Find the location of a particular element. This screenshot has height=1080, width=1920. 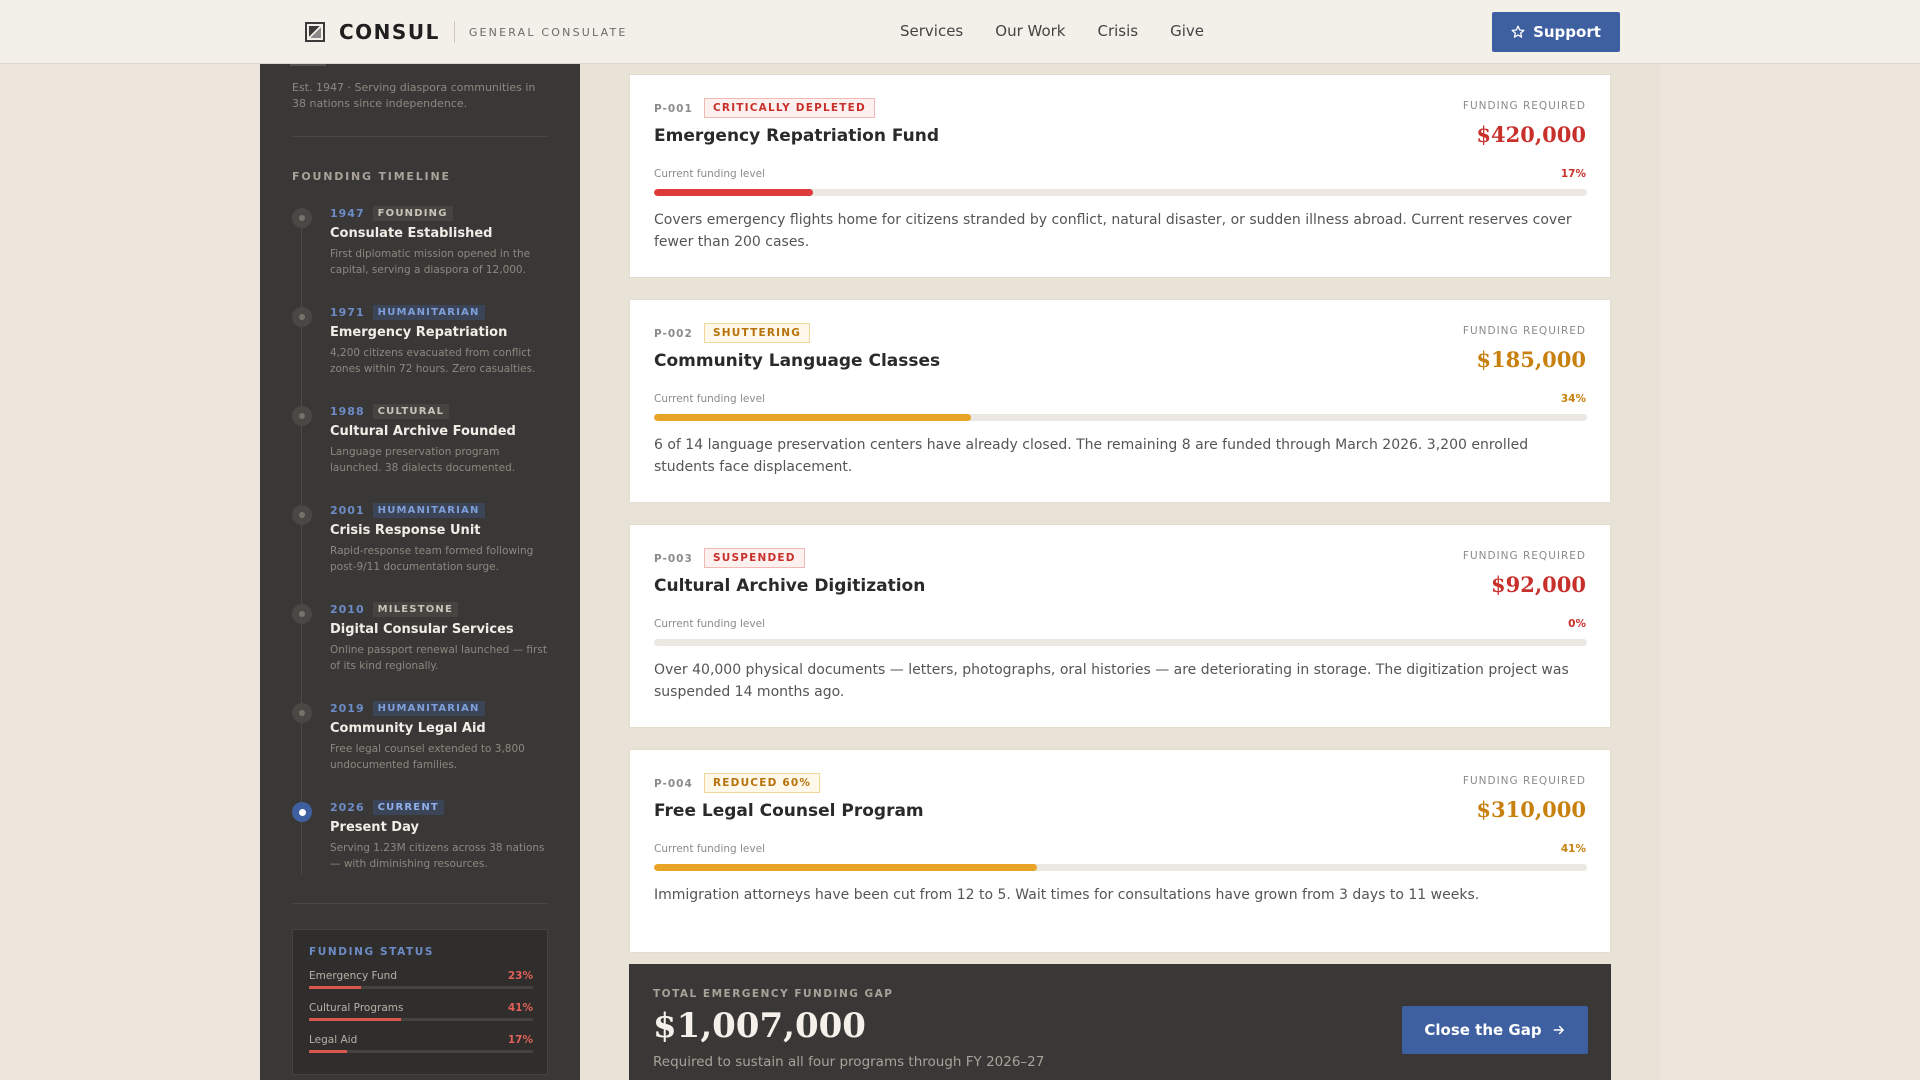

funding-required-amount: $92,000 is located at coordinates (1538, 584).